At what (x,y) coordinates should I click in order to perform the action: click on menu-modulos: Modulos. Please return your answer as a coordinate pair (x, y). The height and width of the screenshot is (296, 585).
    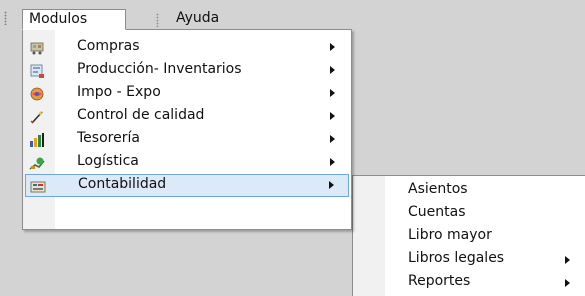
    Looking at the image, I should click on (74, 19).